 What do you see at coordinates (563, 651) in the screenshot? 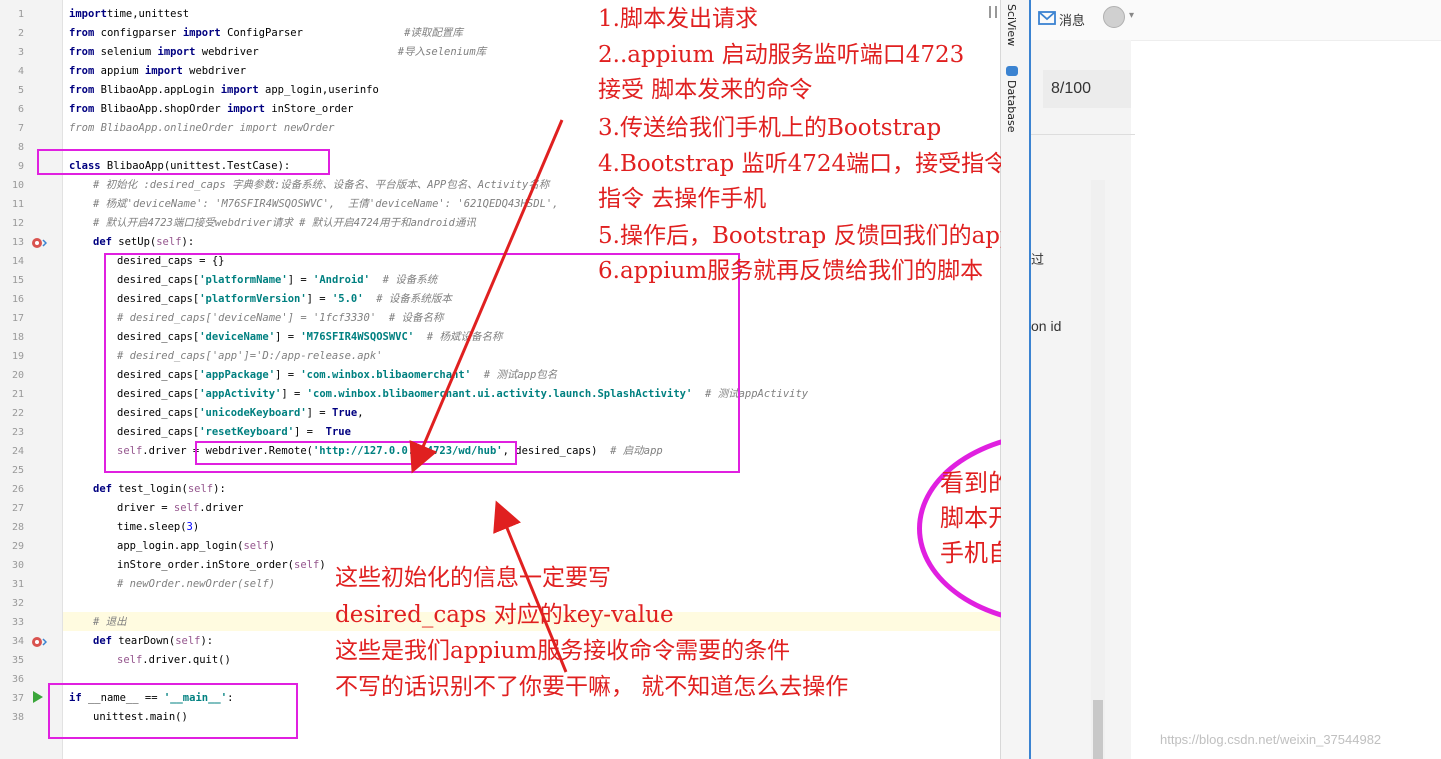
I see `annotation-line: 这些是我们appium服务接收命令需要的条件` at bounding box center [563, 651].